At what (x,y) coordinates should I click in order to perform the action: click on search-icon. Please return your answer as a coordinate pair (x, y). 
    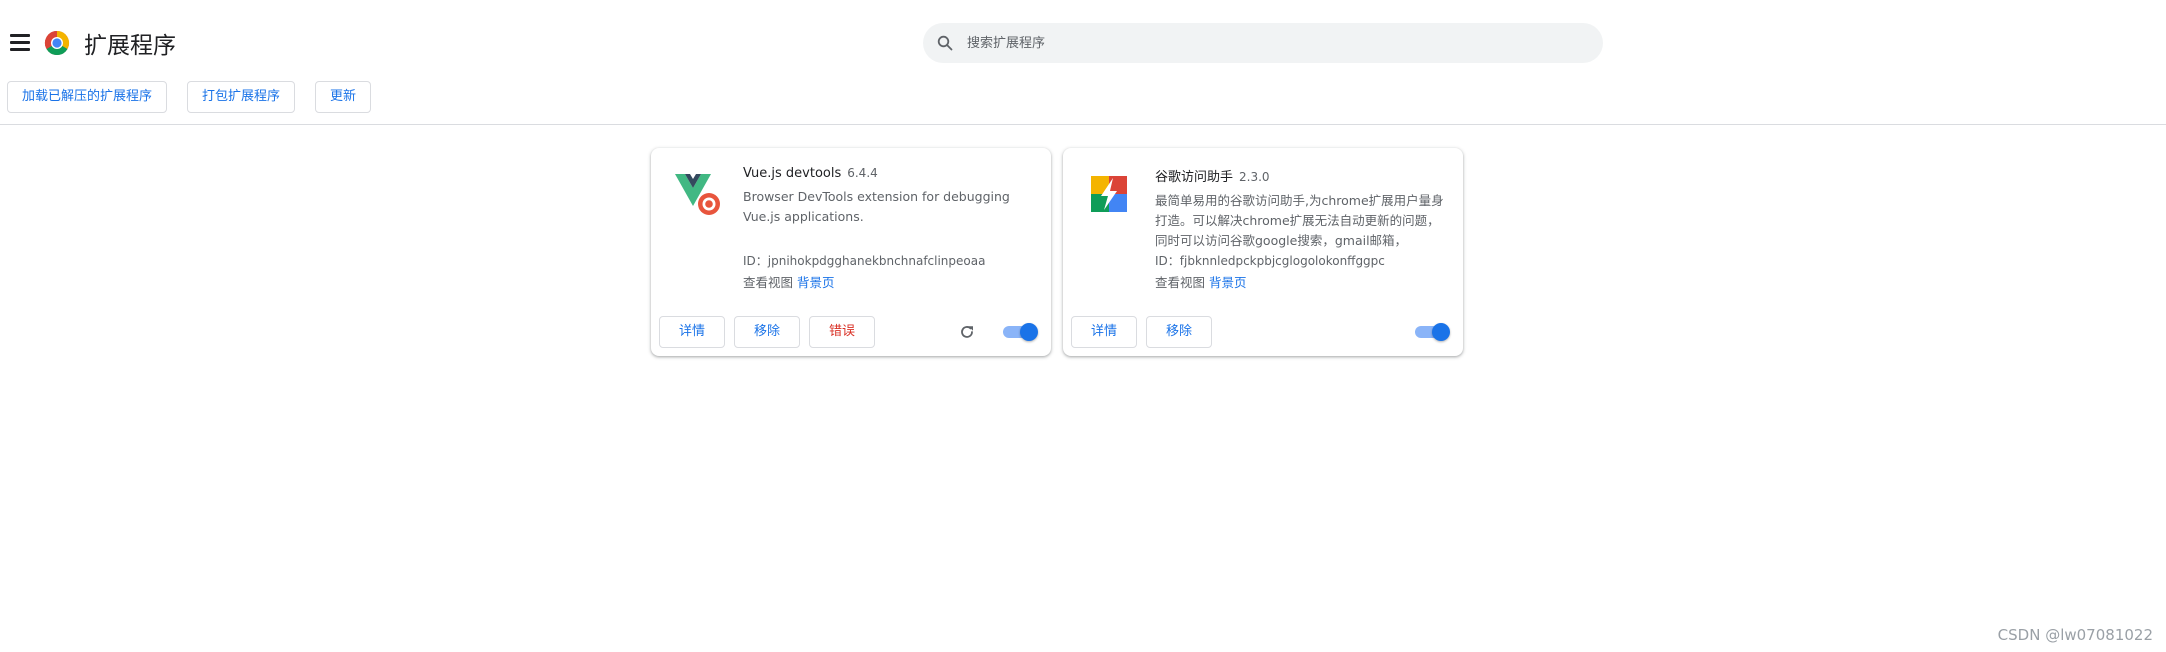
    Looking at the image, I should click on (945, 43).